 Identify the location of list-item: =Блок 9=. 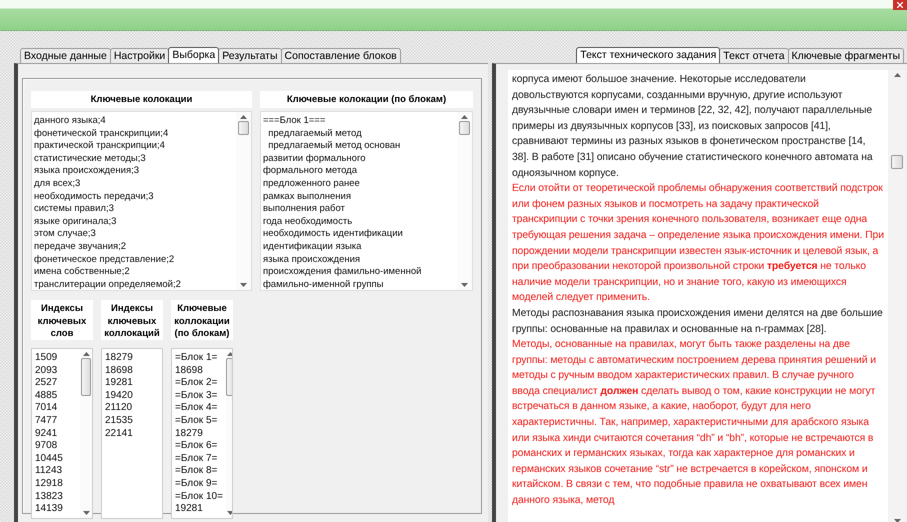
(199, 484).